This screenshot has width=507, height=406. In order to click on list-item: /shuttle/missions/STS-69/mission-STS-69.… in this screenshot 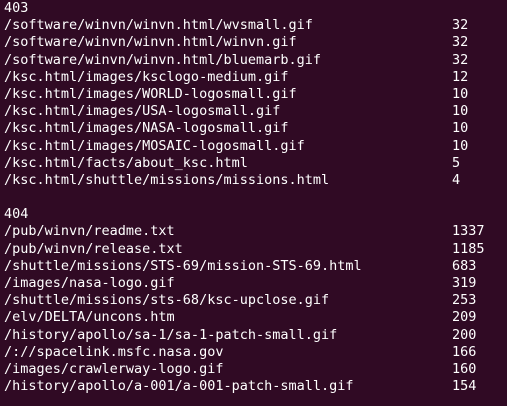, I will do `click(255, 266)`.